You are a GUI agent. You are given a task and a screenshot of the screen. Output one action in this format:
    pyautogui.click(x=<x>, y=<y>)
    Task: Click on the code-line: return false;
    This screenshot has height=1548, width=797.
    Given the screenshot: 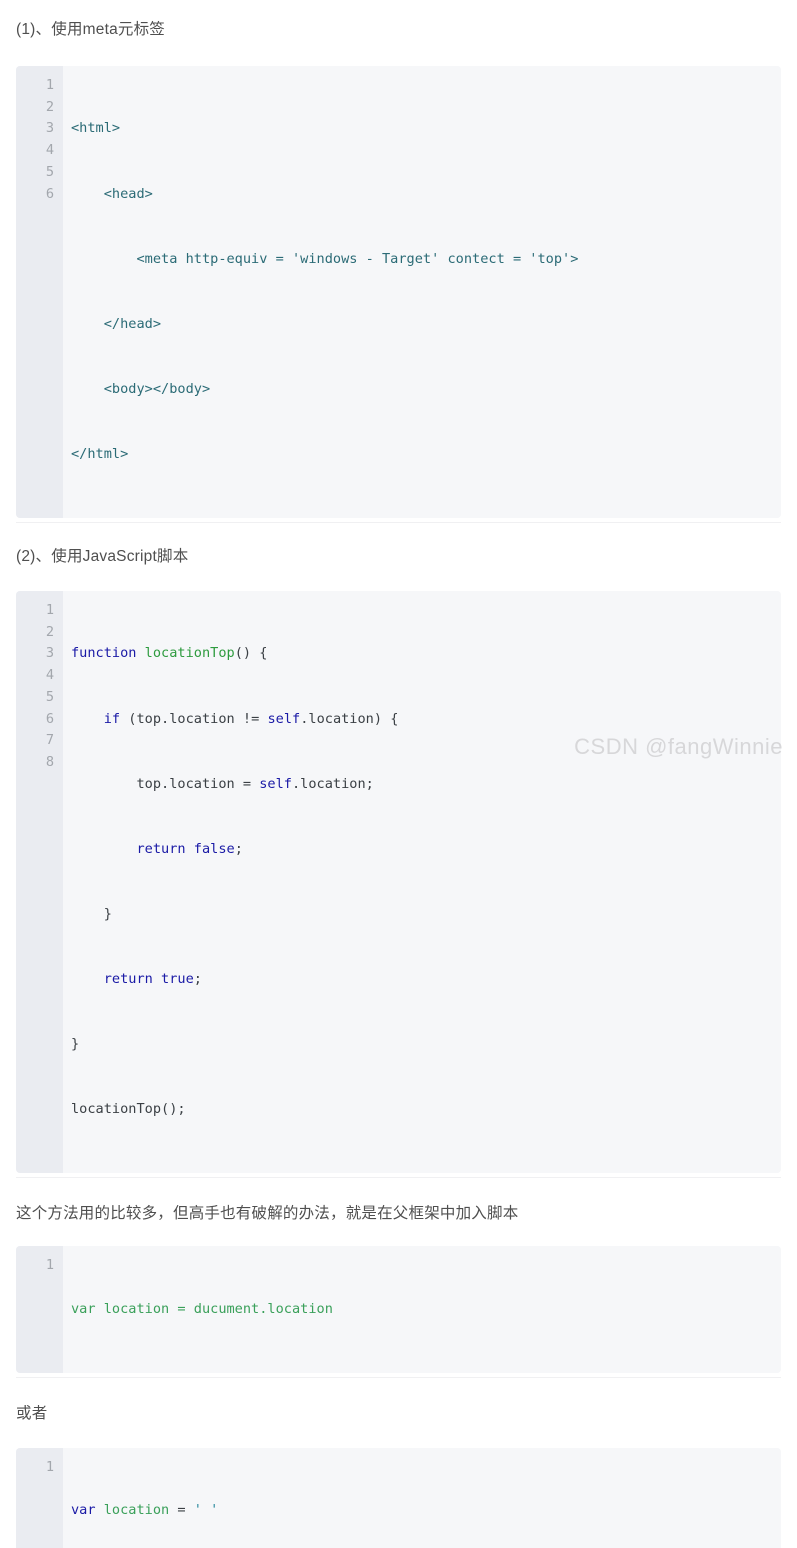 What is the action you would take?
    pyautogui.click(x=189, y=848)
    